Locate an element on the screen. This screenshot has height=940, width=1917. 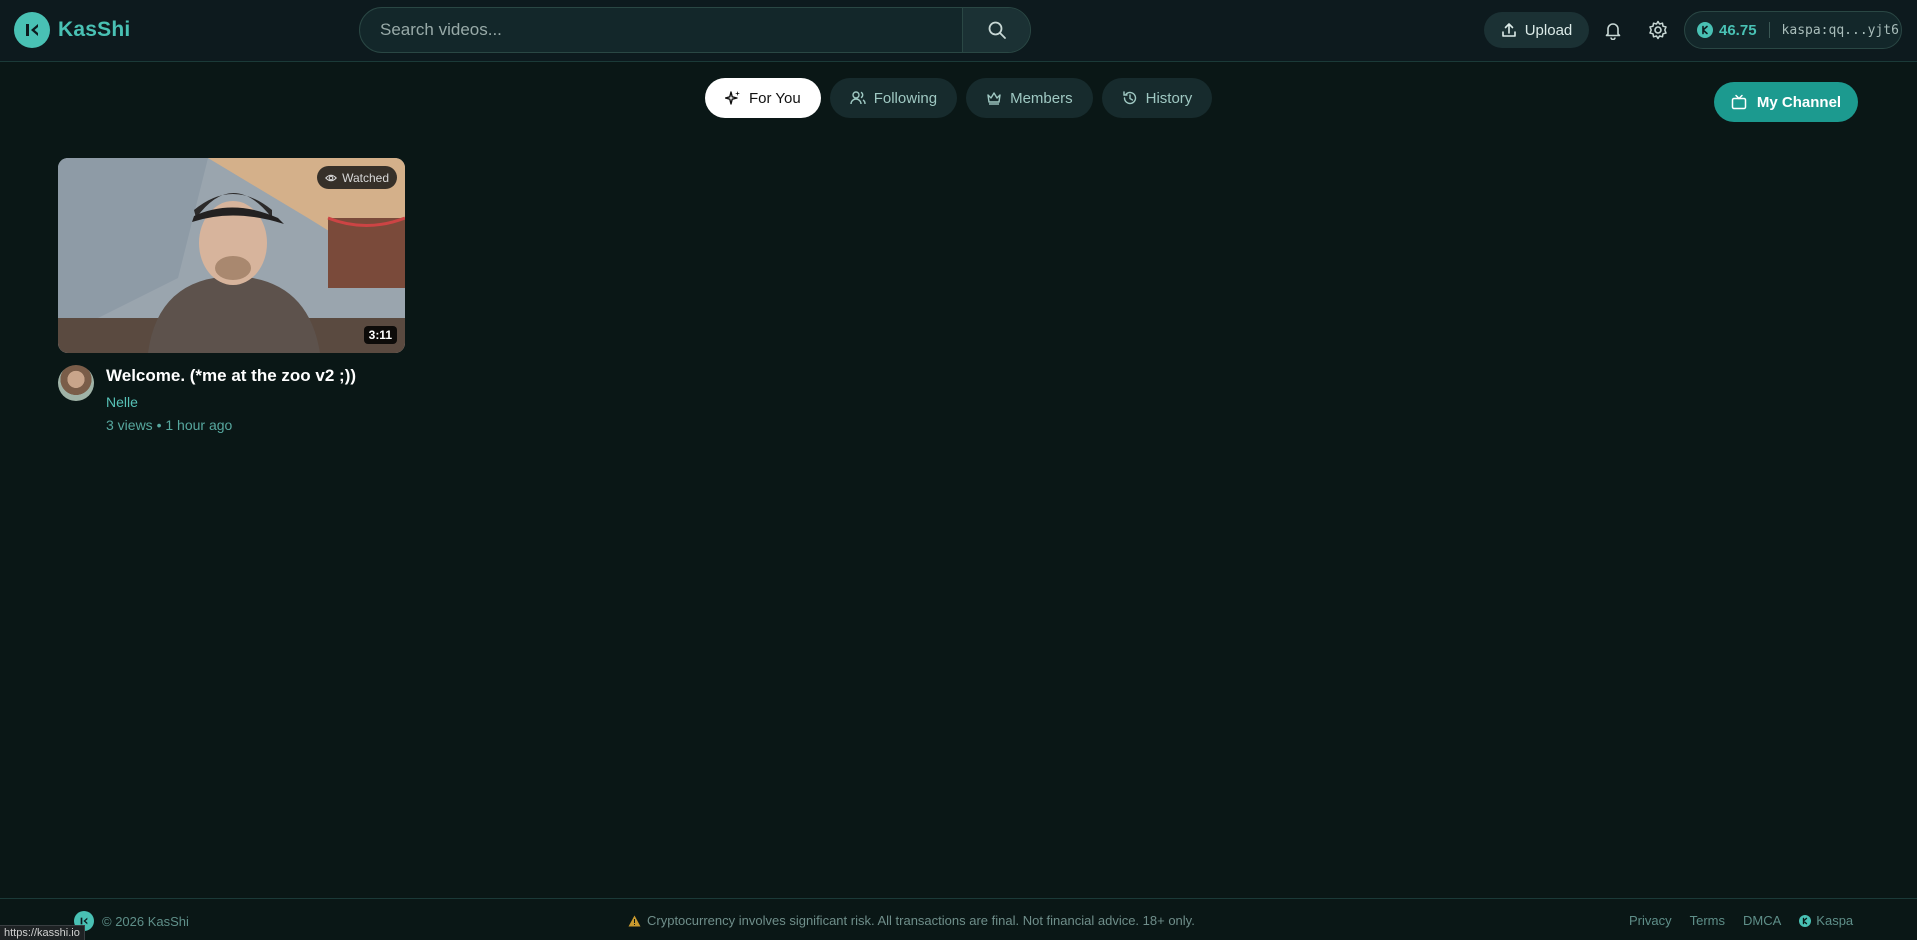
users-icon is located at coordinates (858, 98).